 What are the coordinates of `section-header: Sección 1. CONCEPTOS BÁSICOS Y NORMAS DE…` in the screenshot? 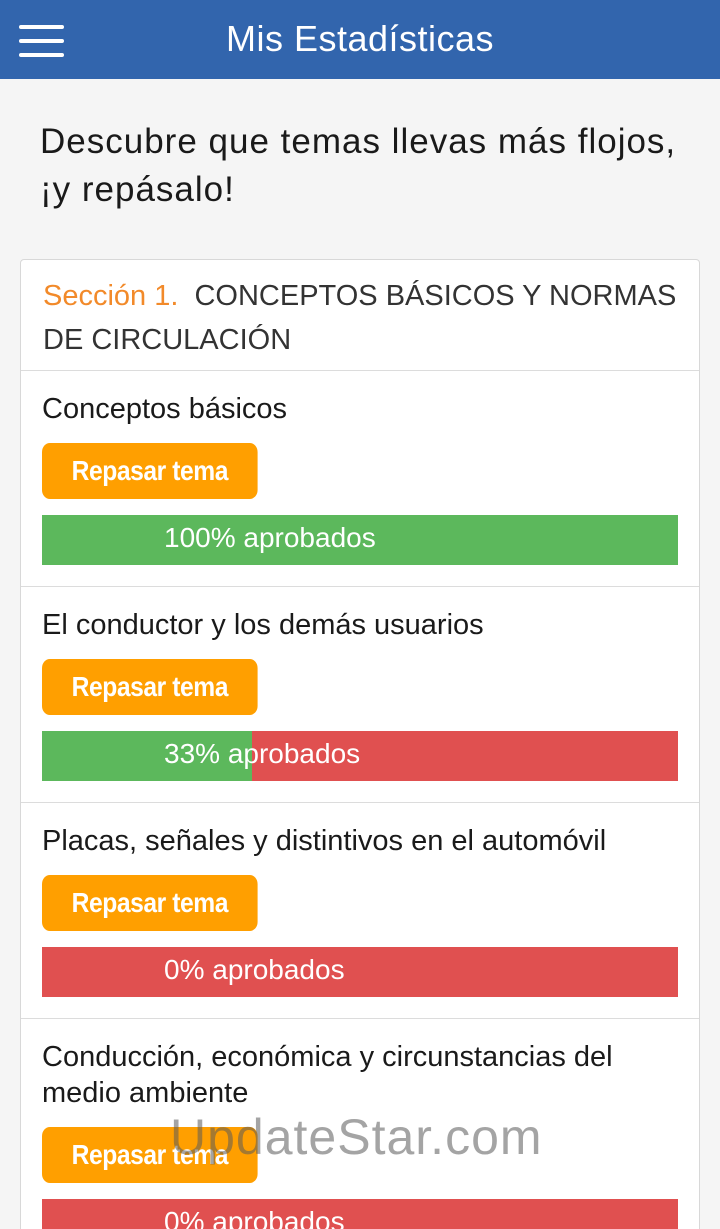 It's located at (360, 315).